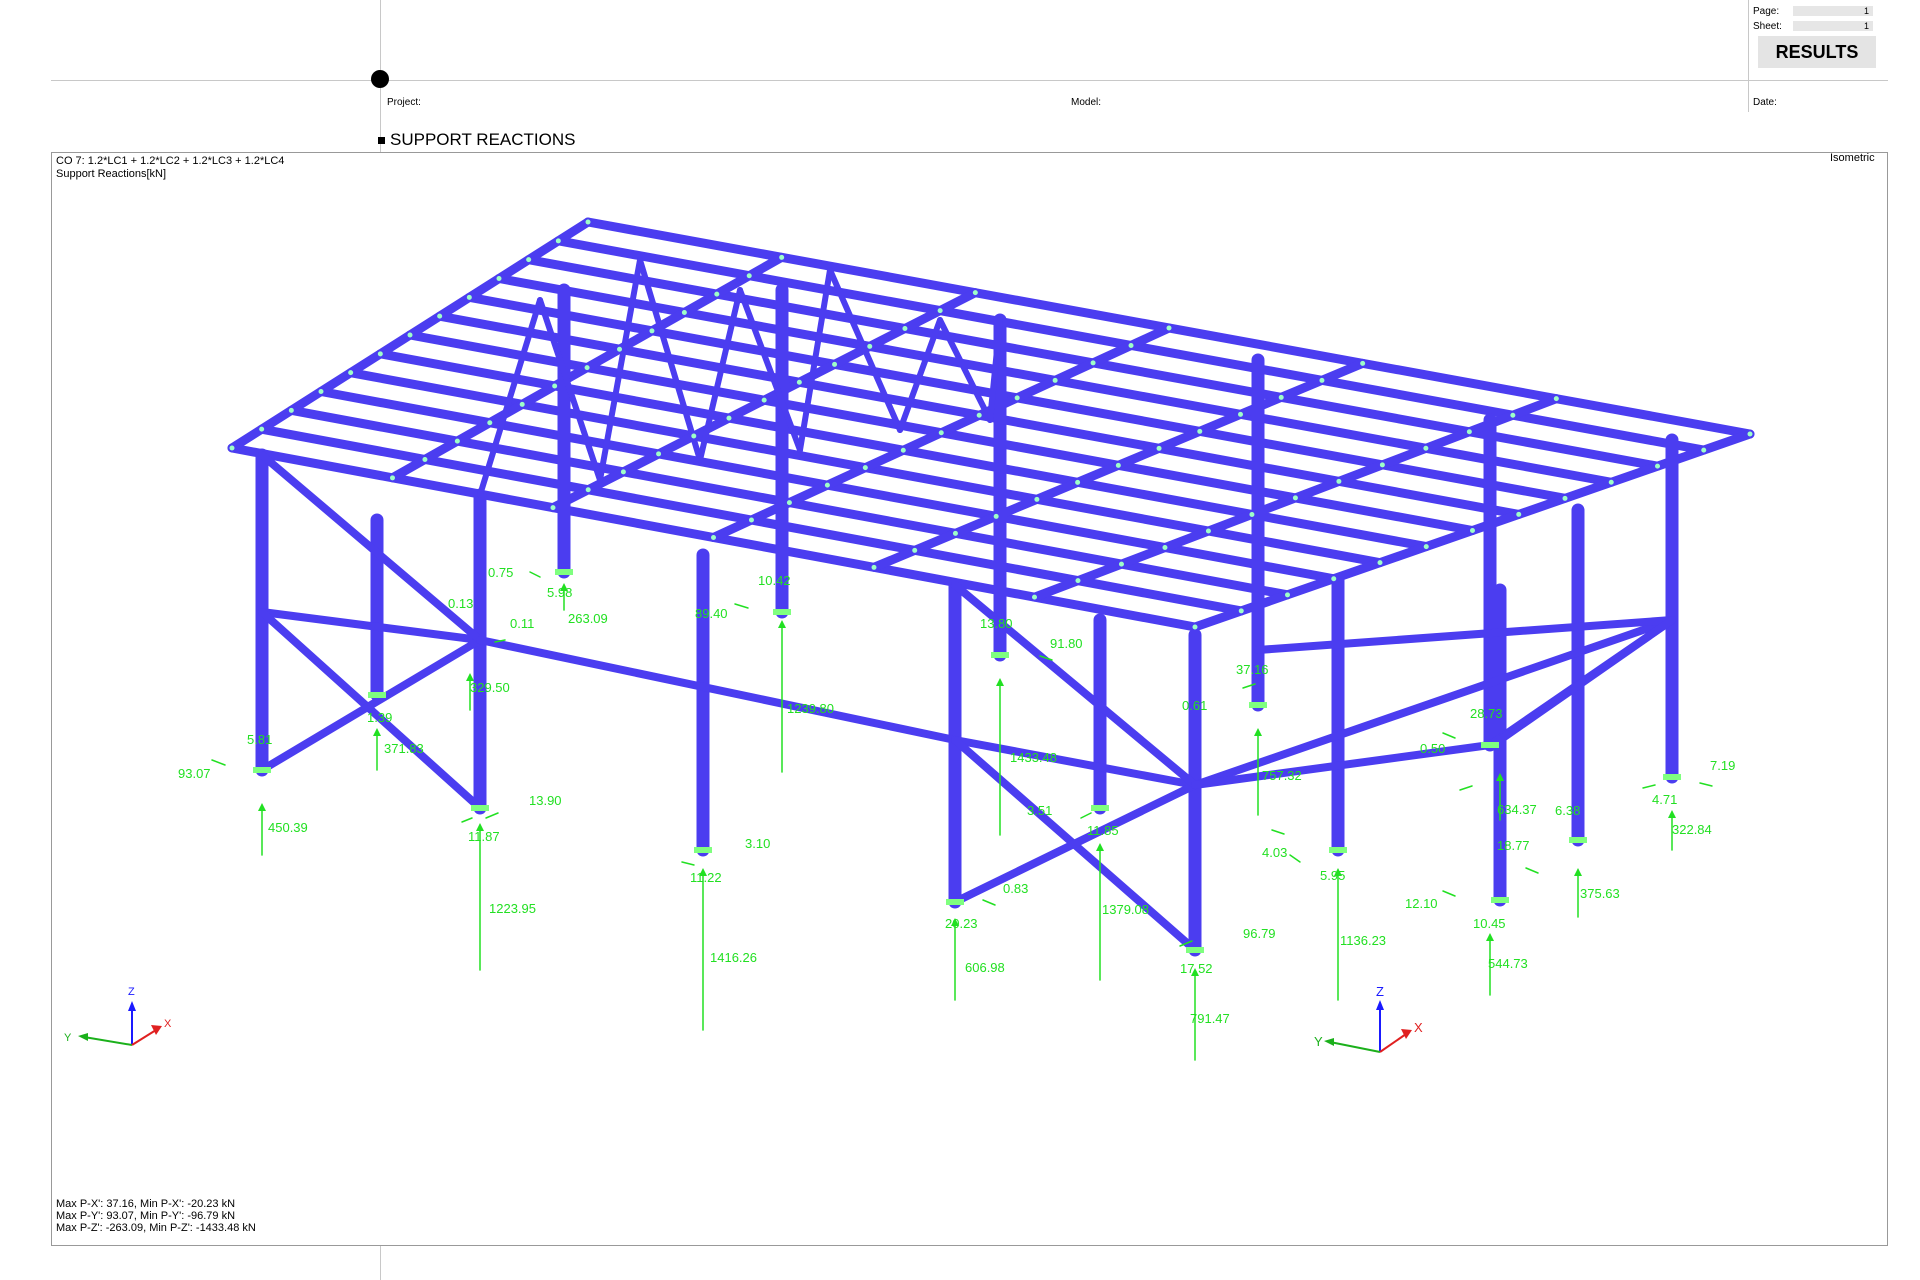  What do you see at coordinates (1765, 102) in the screenshot?
I see `date-label: Date:` at bounding box center [1765, 102].